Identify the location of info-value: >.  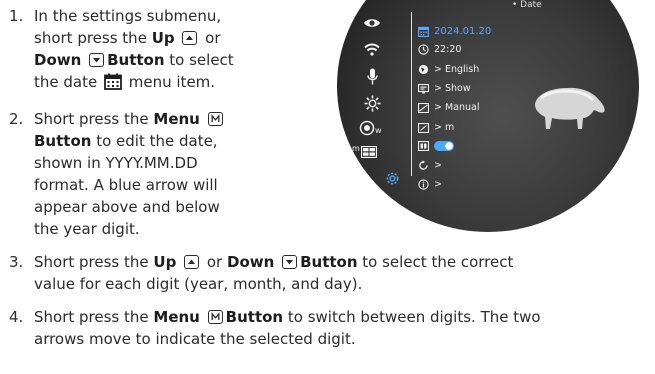
(438, 184).